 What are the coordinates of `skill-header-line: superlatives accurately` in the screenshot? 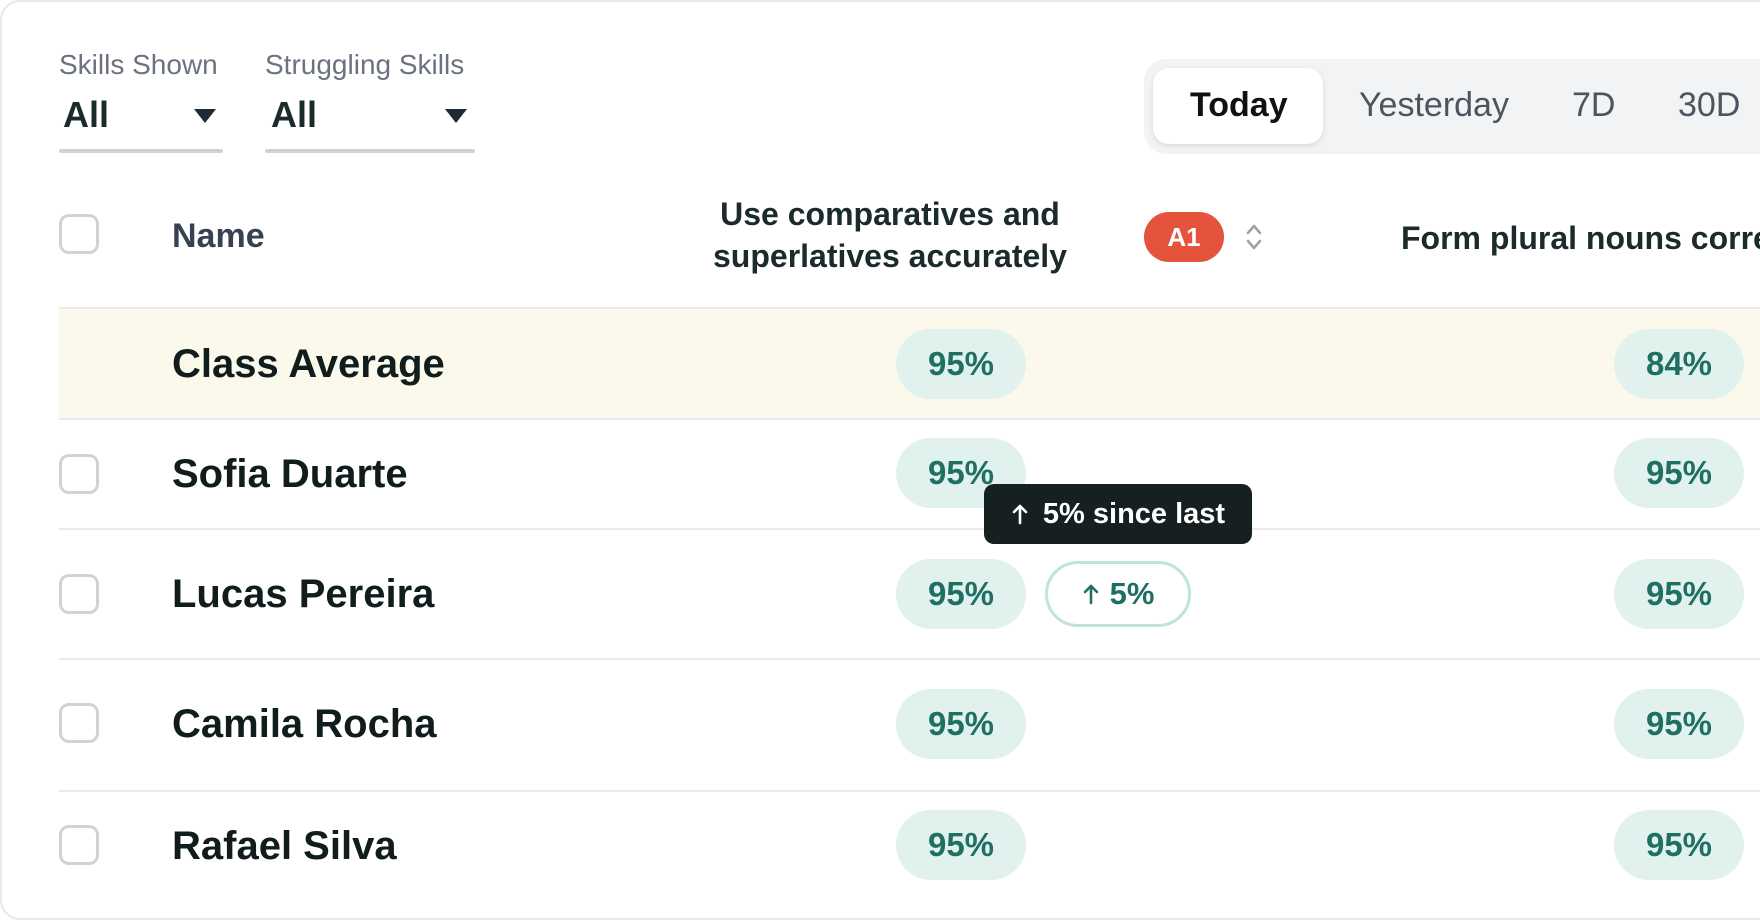 It's located at (890, 256).